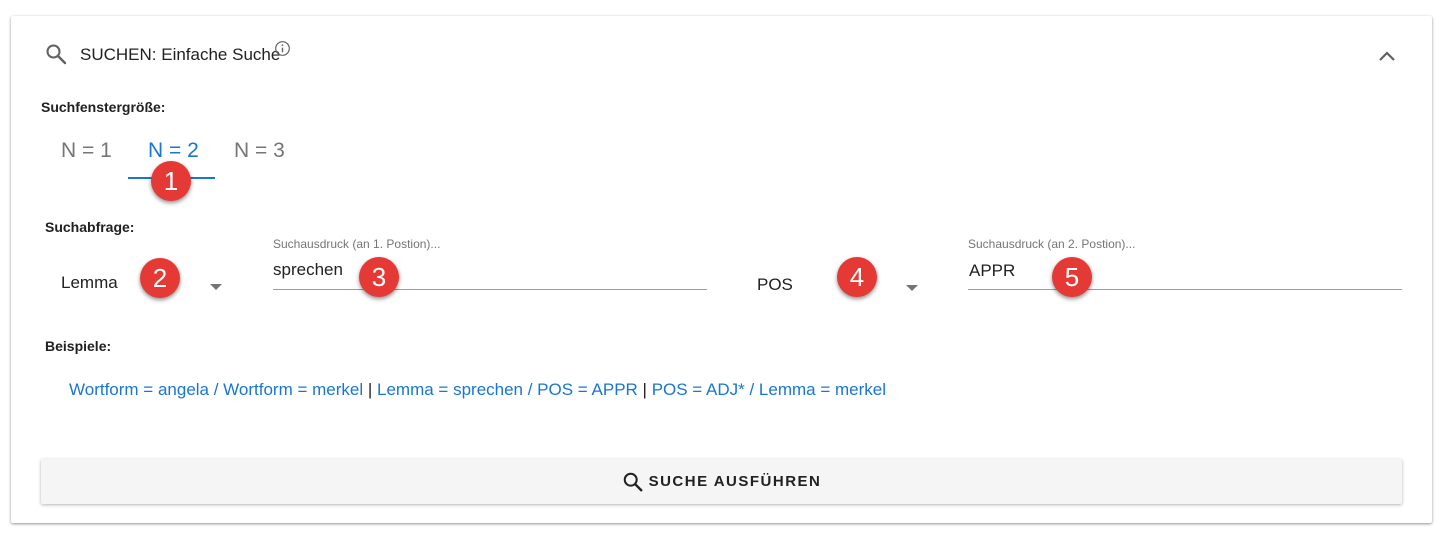  Describe the element at coordinates (173, 151) in the screenshot. I see `tab-n2: N = 2` at that location.